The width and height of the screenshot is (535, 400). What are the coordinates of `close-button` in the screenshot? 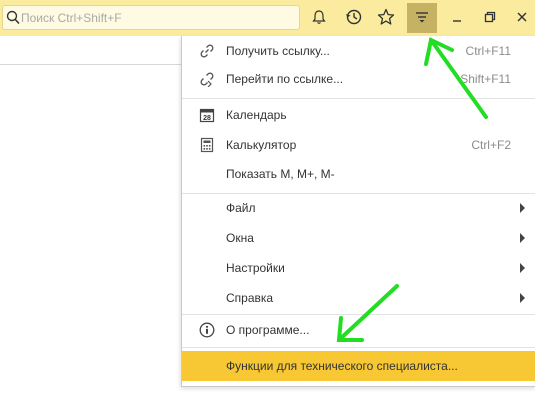 It's located at (521, 18).